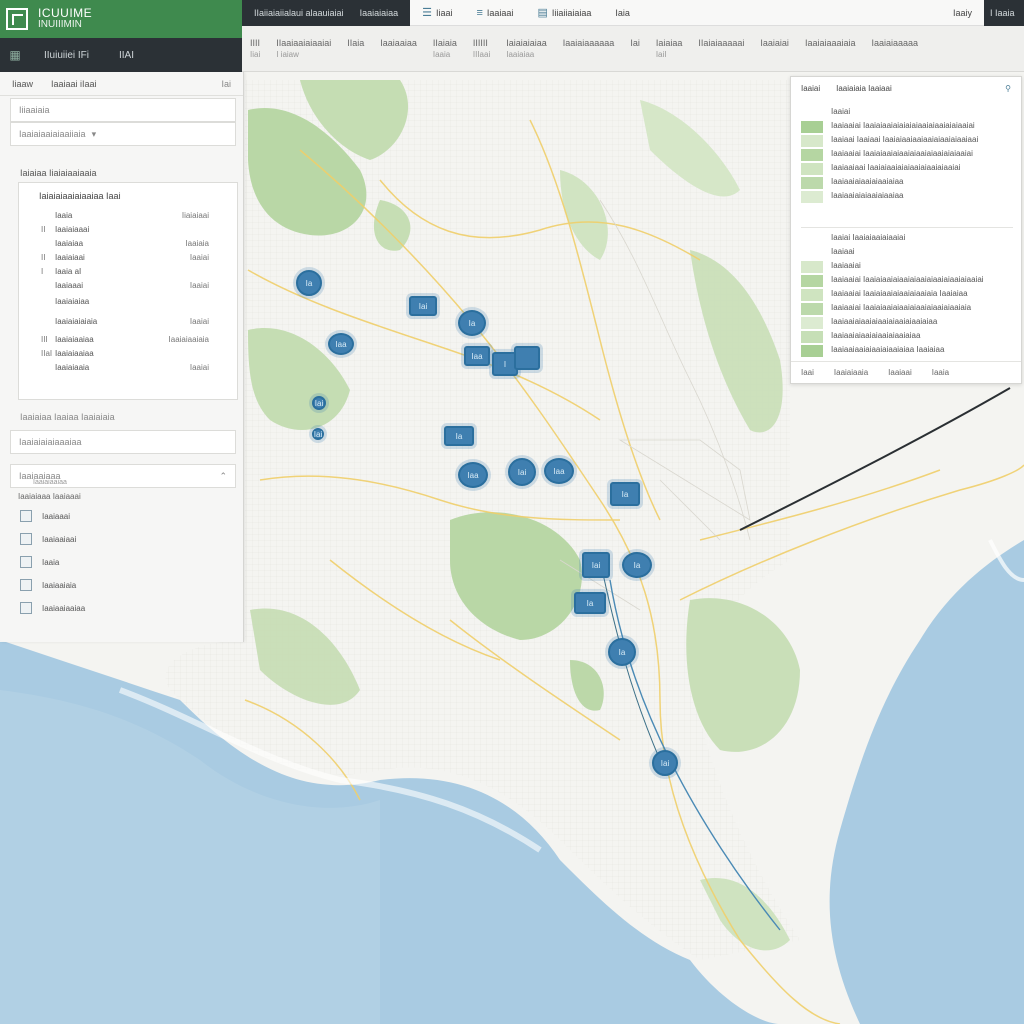 This screenshot has height=1024, width=1024. Describe the element at coordinates (494, 13) in the screenshot. I see `nav-item-2: ≡ Iaaiaai` at that location.